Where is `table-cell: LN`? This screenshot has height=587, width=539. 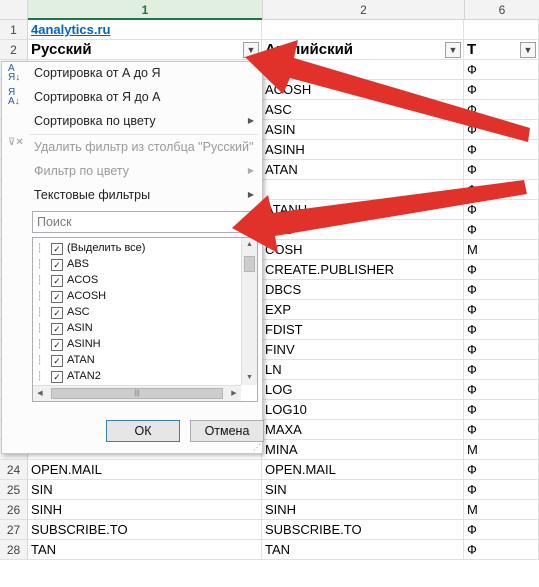 table-cell: LN is located at coordinates (363, 370).